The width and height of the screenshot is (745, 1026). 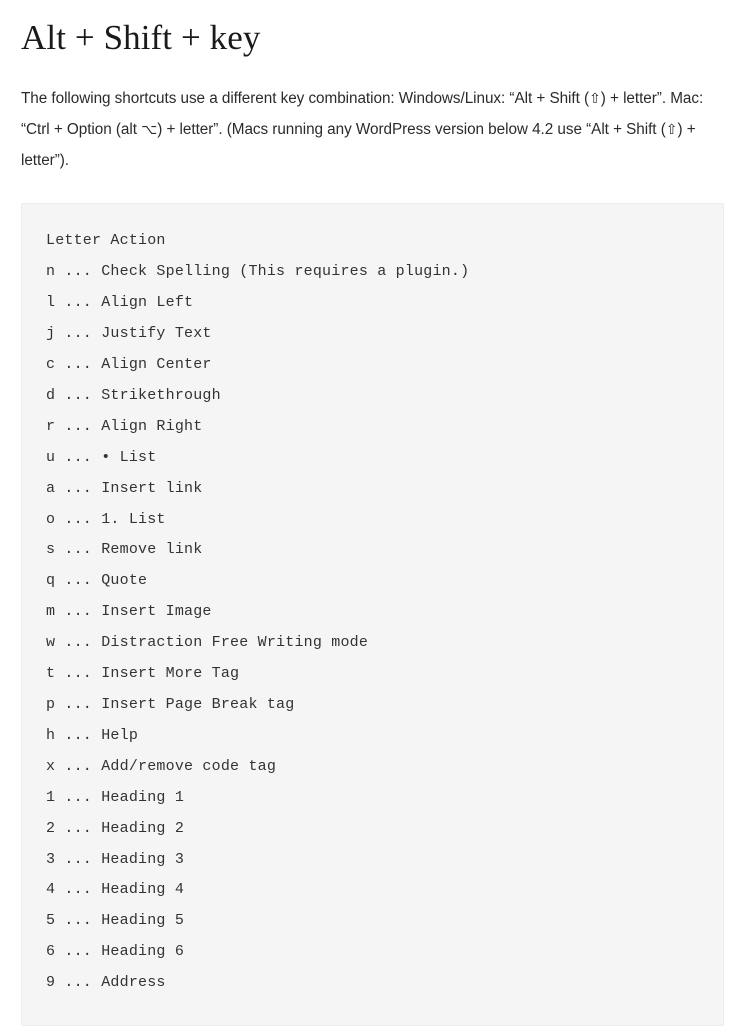 What do you see at coordinates (51, 365) in the screenshot?
I see `shortcut-letter: c` at bounding box center [51, 365].